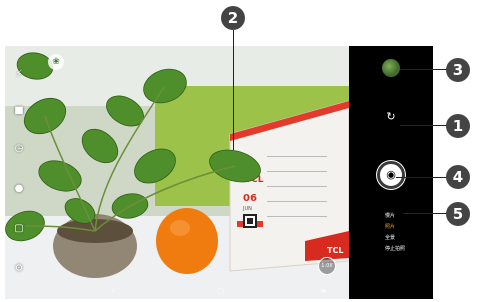 The image size is (478, 302). I want to click on mode-item-panorama: 全景, so click(405, 238).